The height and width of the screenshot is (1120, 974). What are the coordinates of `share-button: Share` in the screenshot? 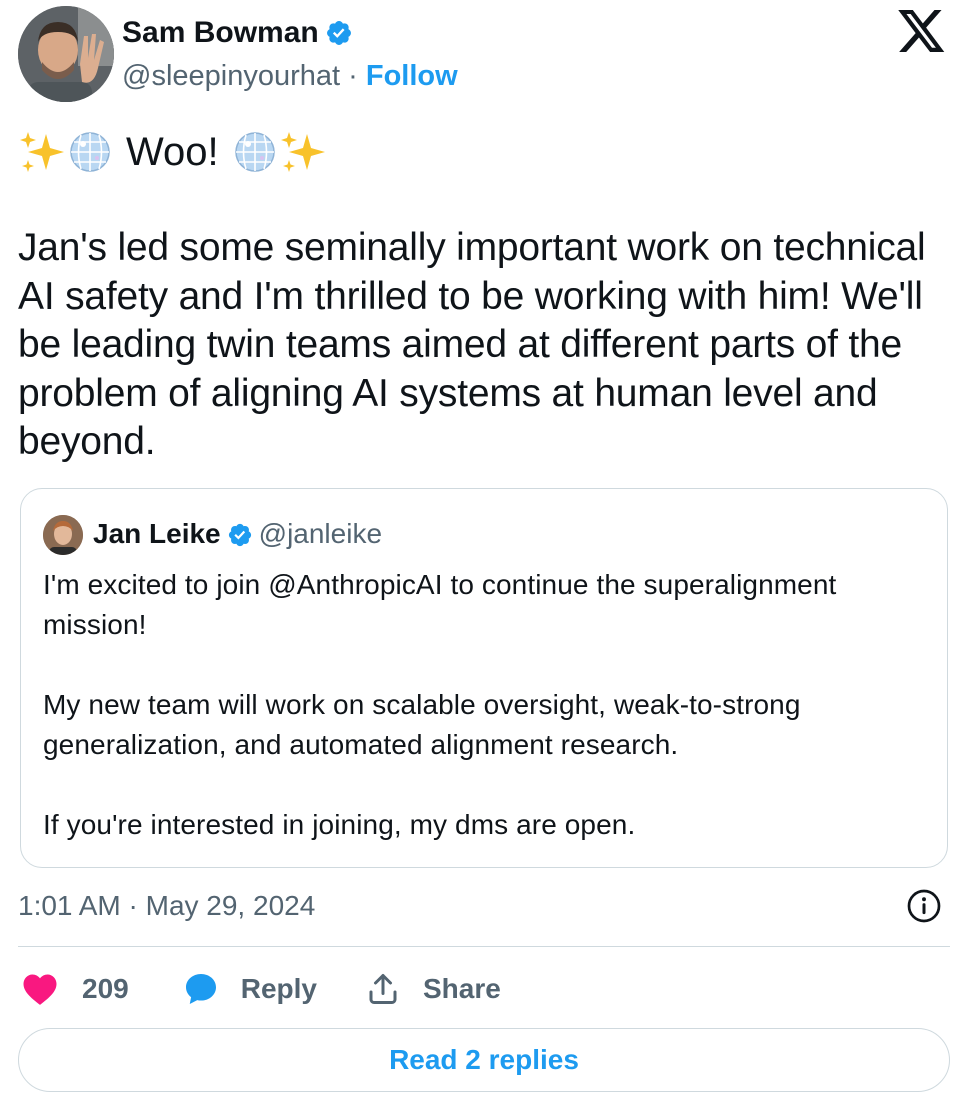 It's located at (433, 989).